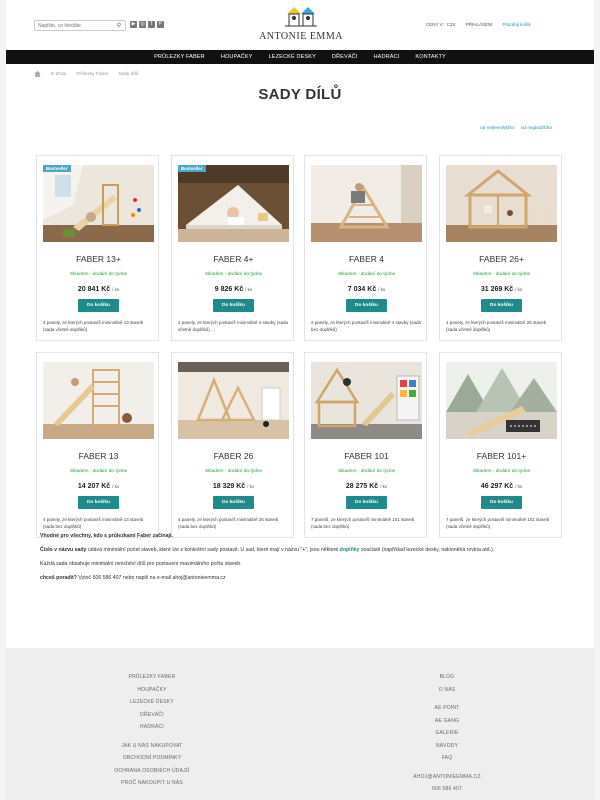 The height and width of the screenshot is (800, 600). Describe the element at coordinates (237, 57) in the screenshot. I see `nav-item-houpacky: HOUPAČKY` at that location.